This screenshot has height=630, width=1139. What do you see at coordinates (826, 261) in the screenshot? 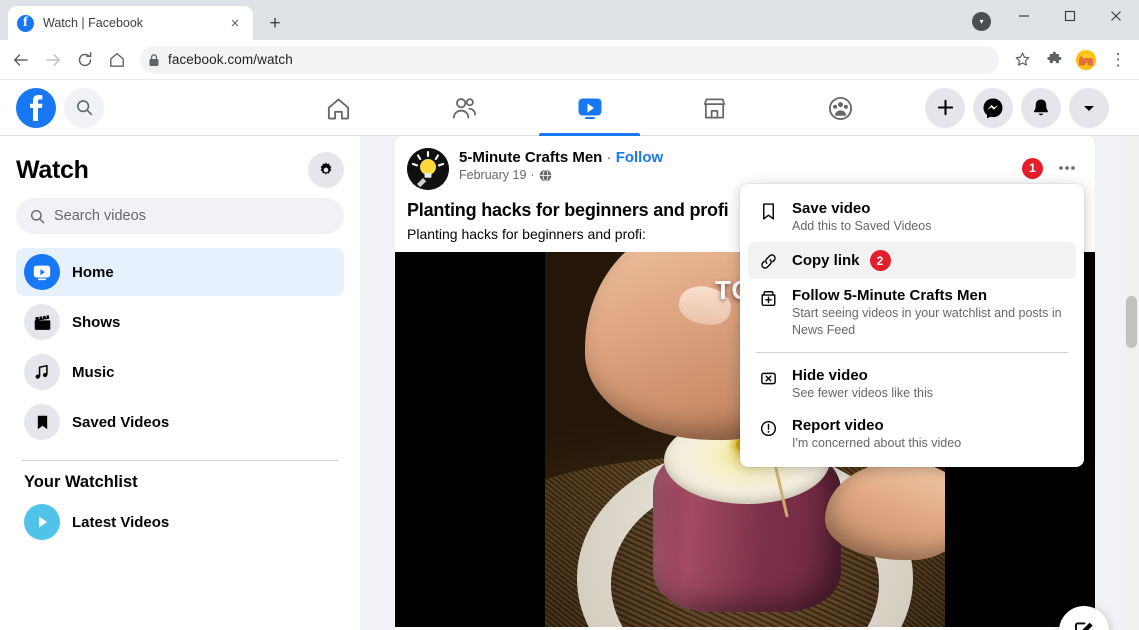
I see `menu-item-label: Copy link` at bounding box center [826, 261].